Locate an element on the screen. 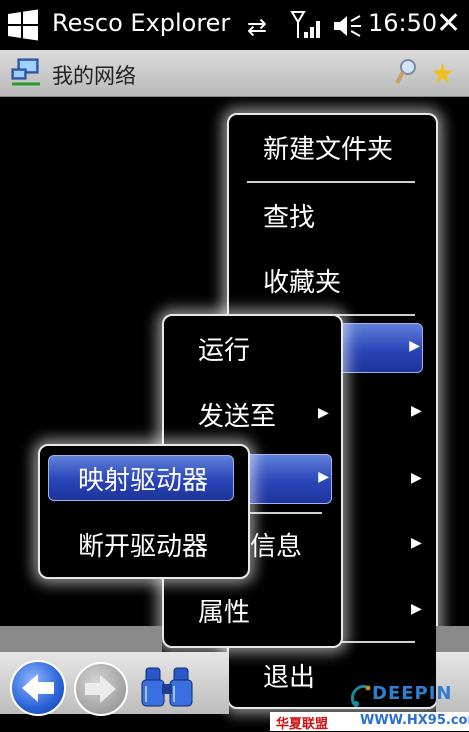  binoculars-icon is located at coordinates (167, 687).